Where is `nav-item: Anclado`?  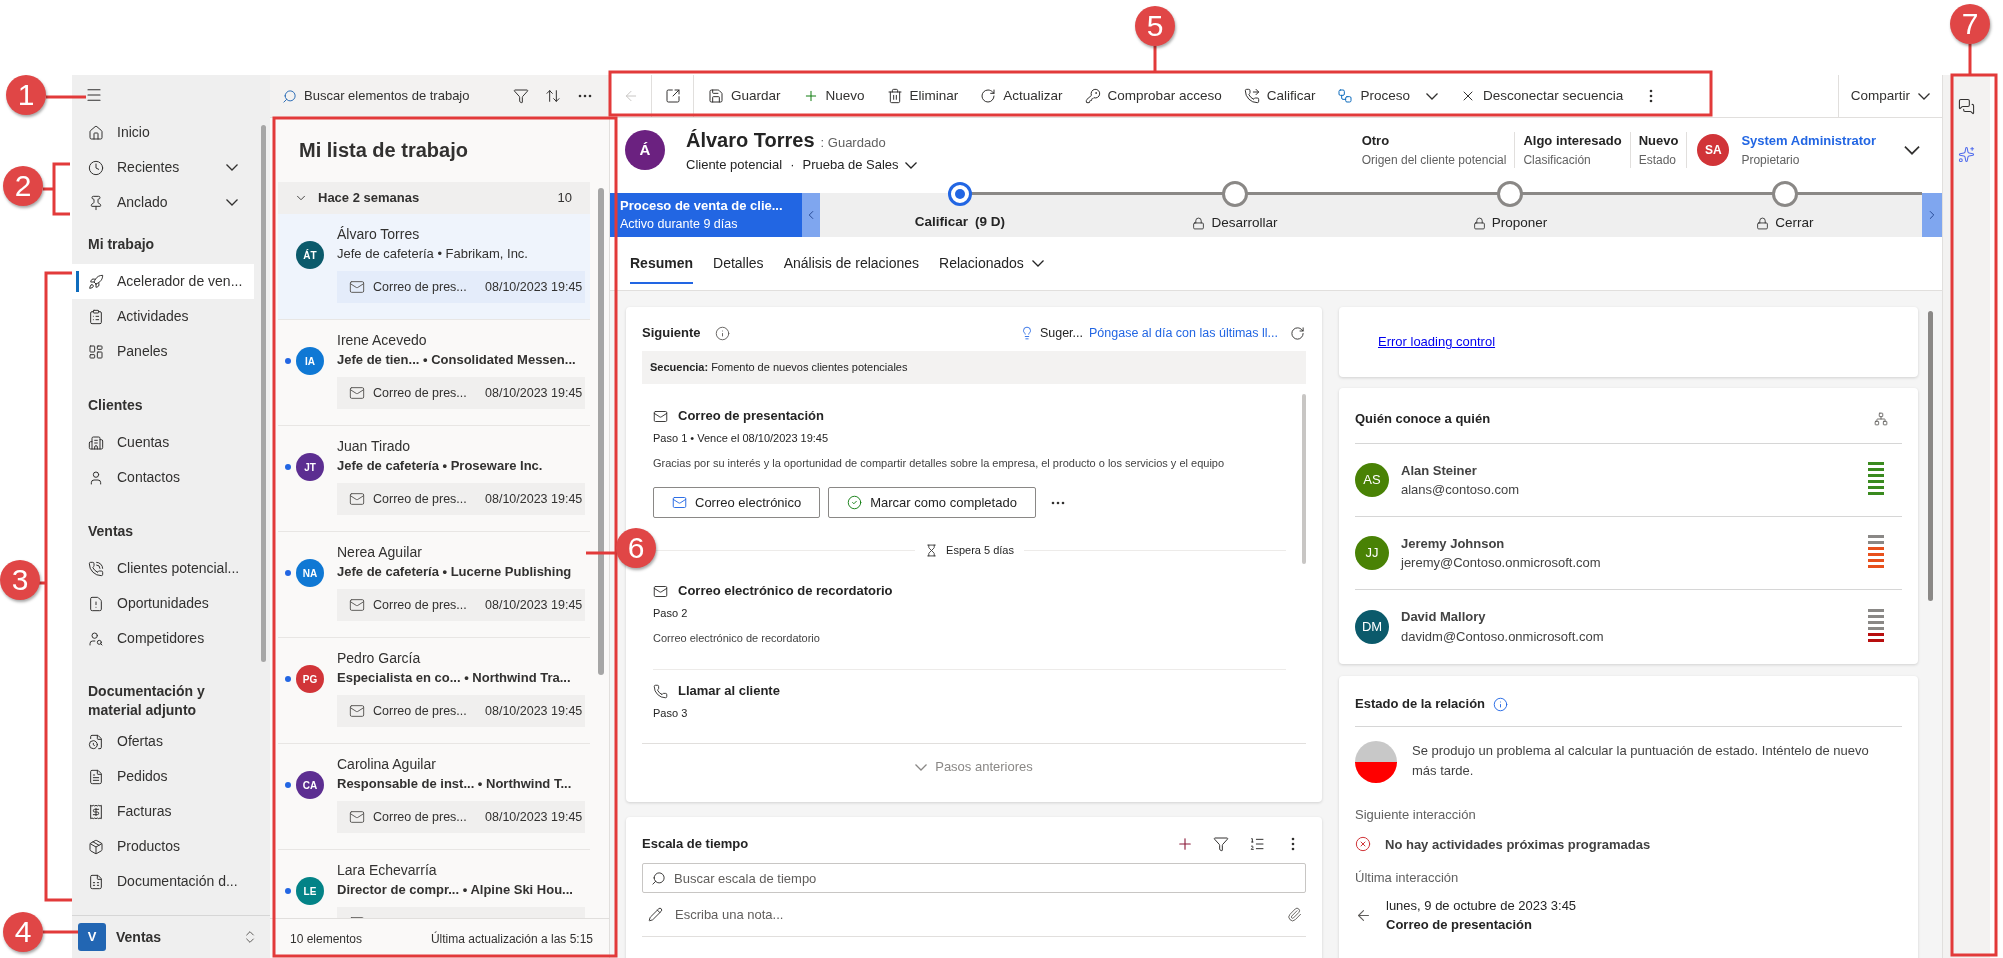
nav-item: Anclado is located at coordinates (163, 202).